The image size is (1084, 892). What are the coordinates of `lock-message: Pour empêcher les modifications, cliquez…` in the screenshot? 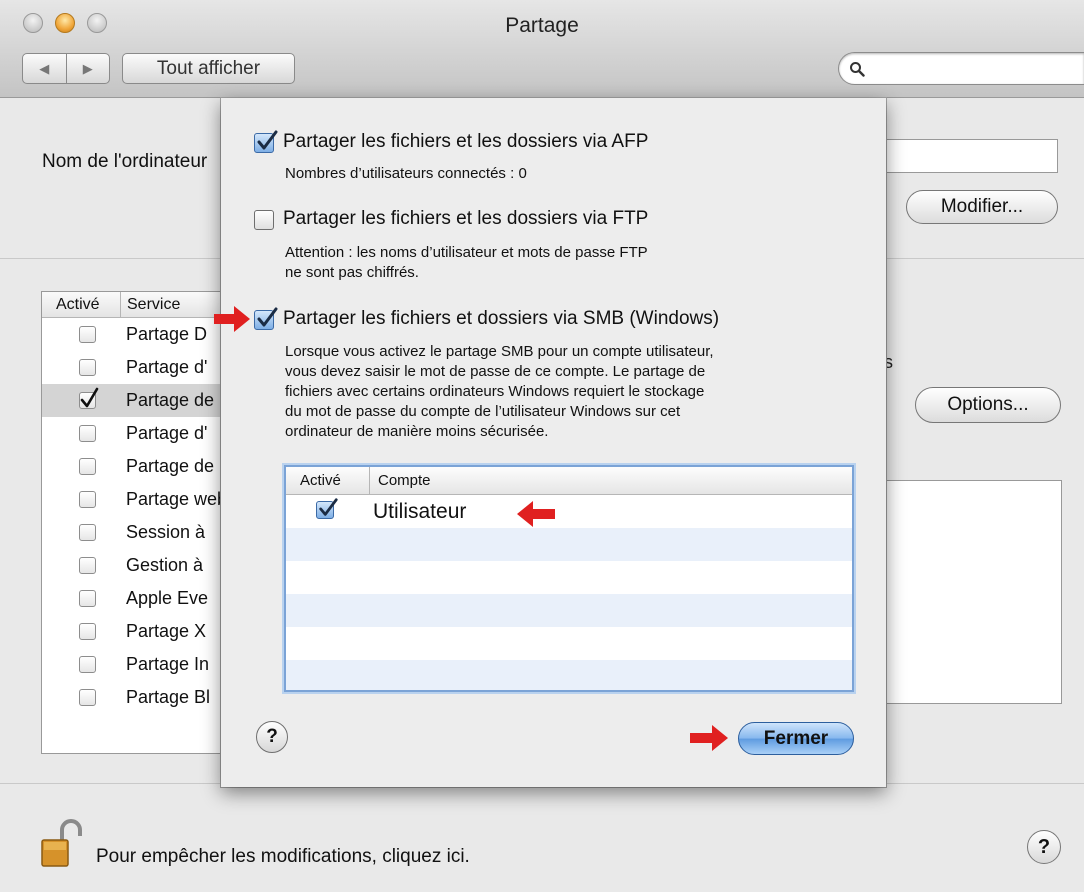 It's located at (283, 856).